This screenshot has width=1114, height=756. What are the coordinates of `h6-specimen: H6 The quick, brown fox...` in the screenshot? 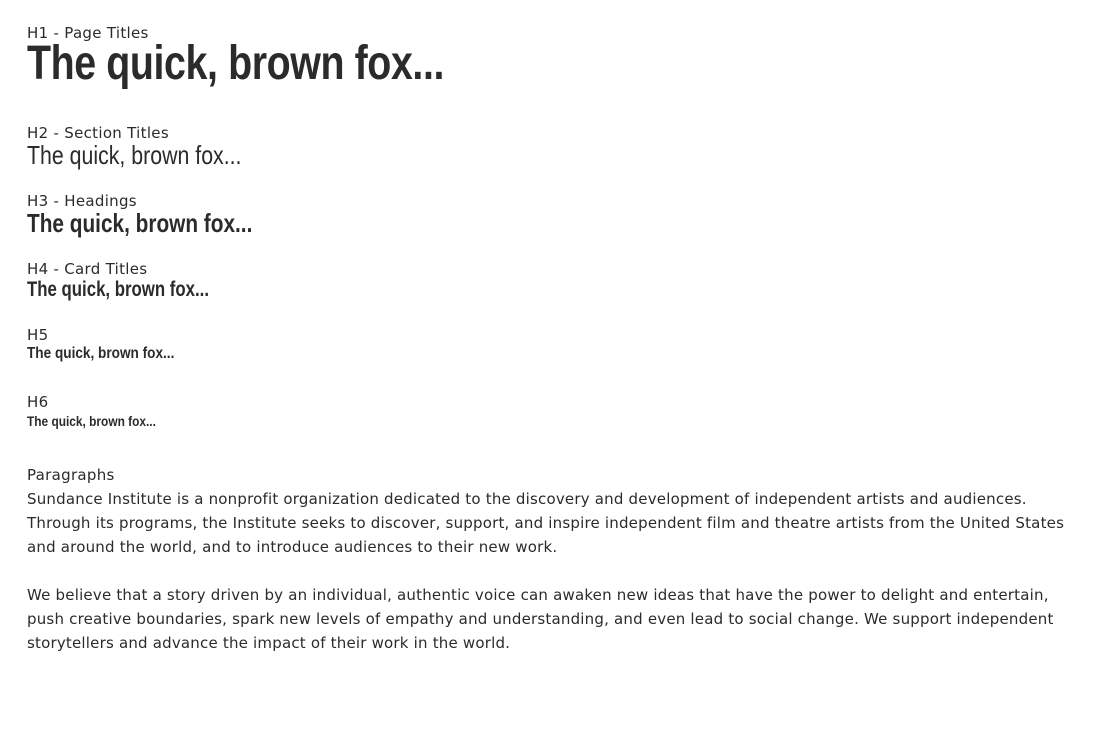 It's located at (557, 412).